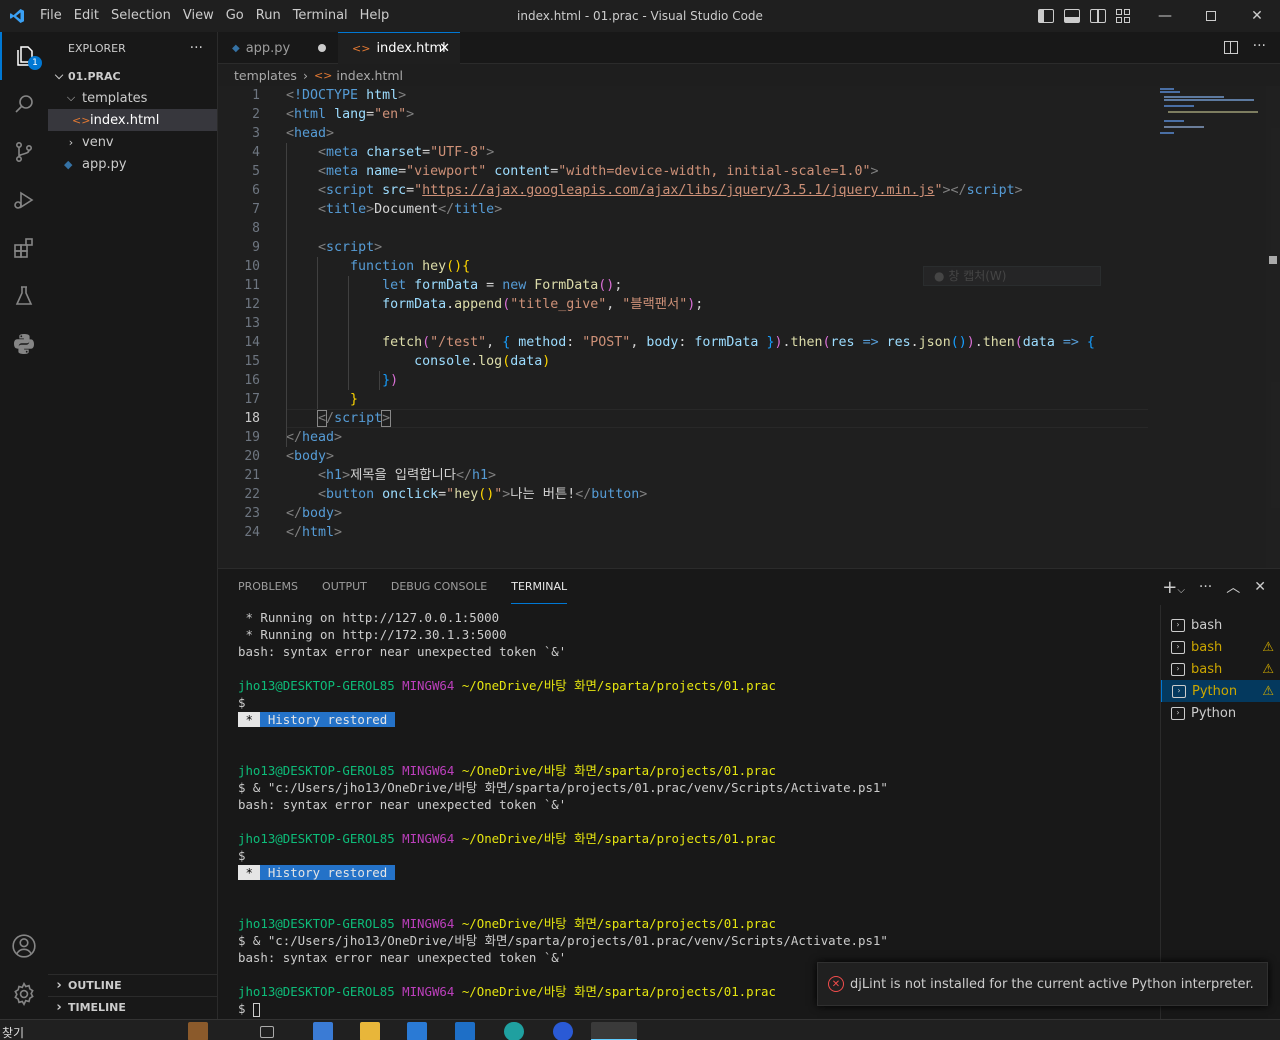  What do you see at coordinates (320, 16) in the screenshot?
I see `menu-terminal: Terminal` at bounding box center [320, 16].